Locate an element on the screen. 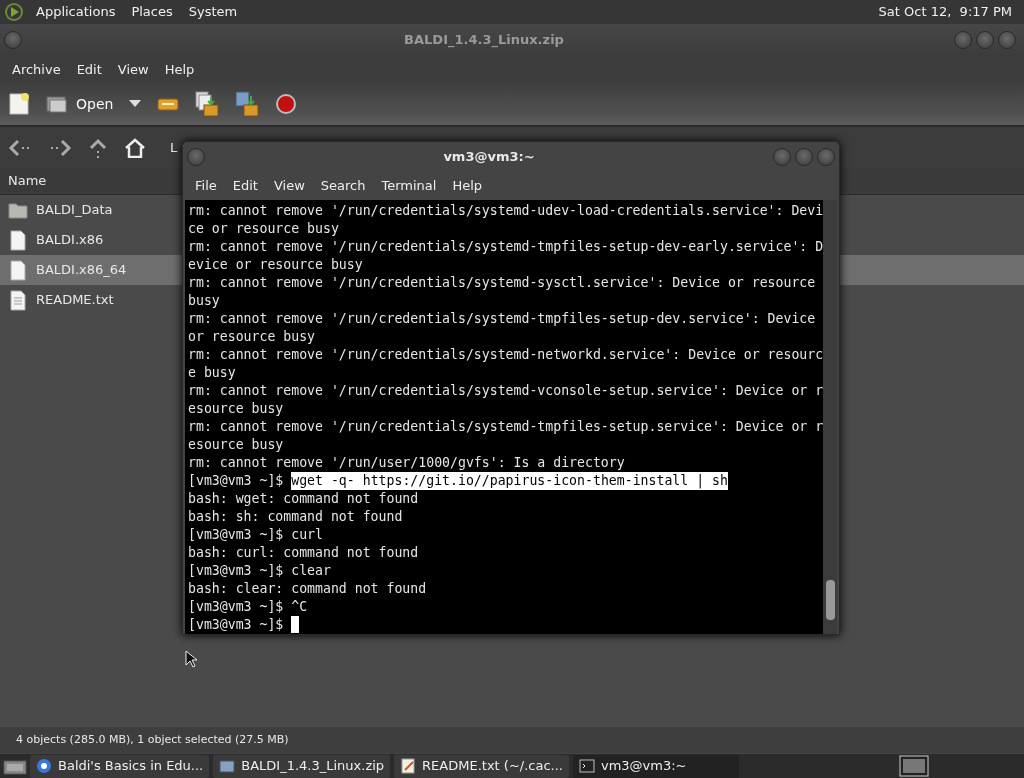 This screenshot has height=778, width=1024. terminal-line: rm: cannot remove '/run/credentials/systemd-udev-load-credentials.service': Devi is located at coordinates (506, 211).